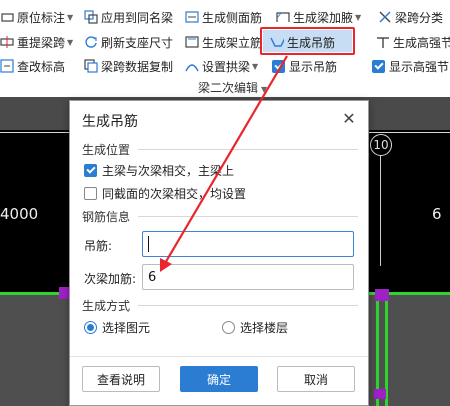 The width and height of the screenshot is (450, 406). Describe the element at coordinates (378, 66) in the screenshot. I see `show-high-strength-checkbox` at that location.